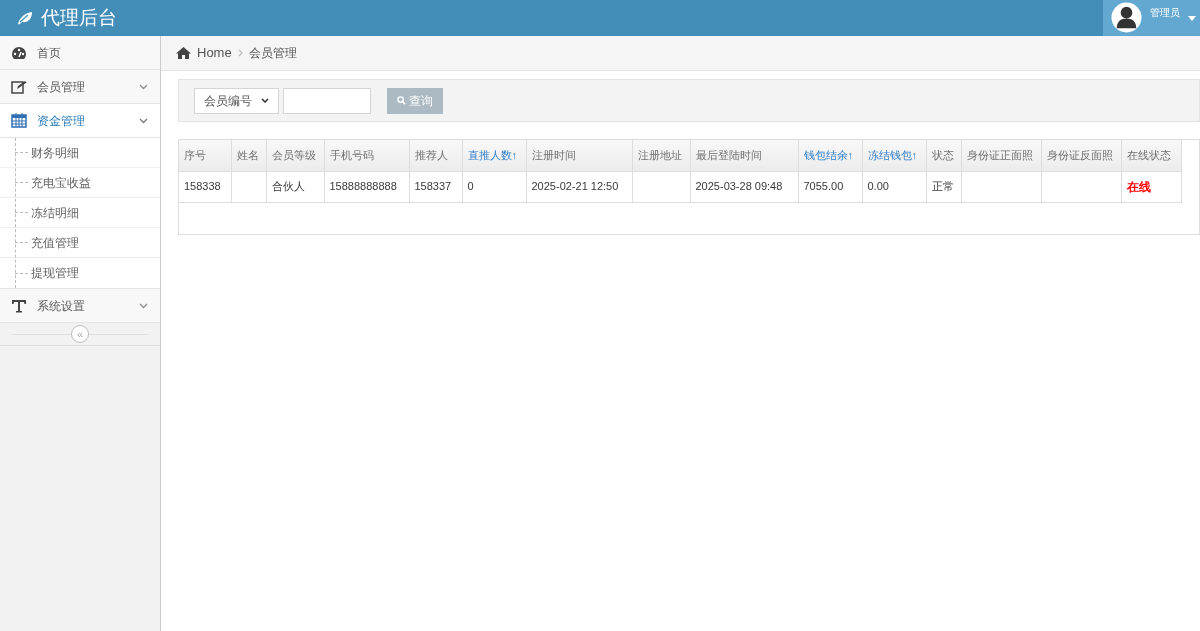 This screenshot has width=1200, height=631. I want to click on submenu-item: 提现管理, so click(55, 273).